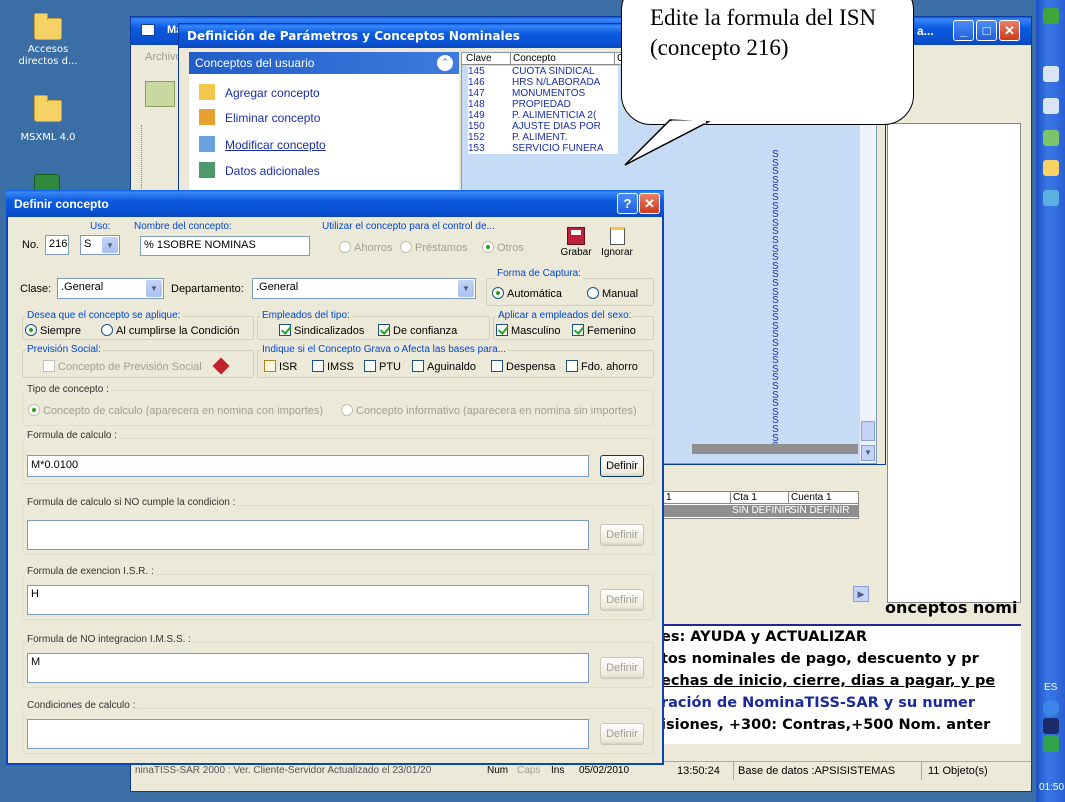  What do you see at coordinates (280, 366) in the screenshot?
I see `isr-check: ISR` at bounding box center [280, 366].